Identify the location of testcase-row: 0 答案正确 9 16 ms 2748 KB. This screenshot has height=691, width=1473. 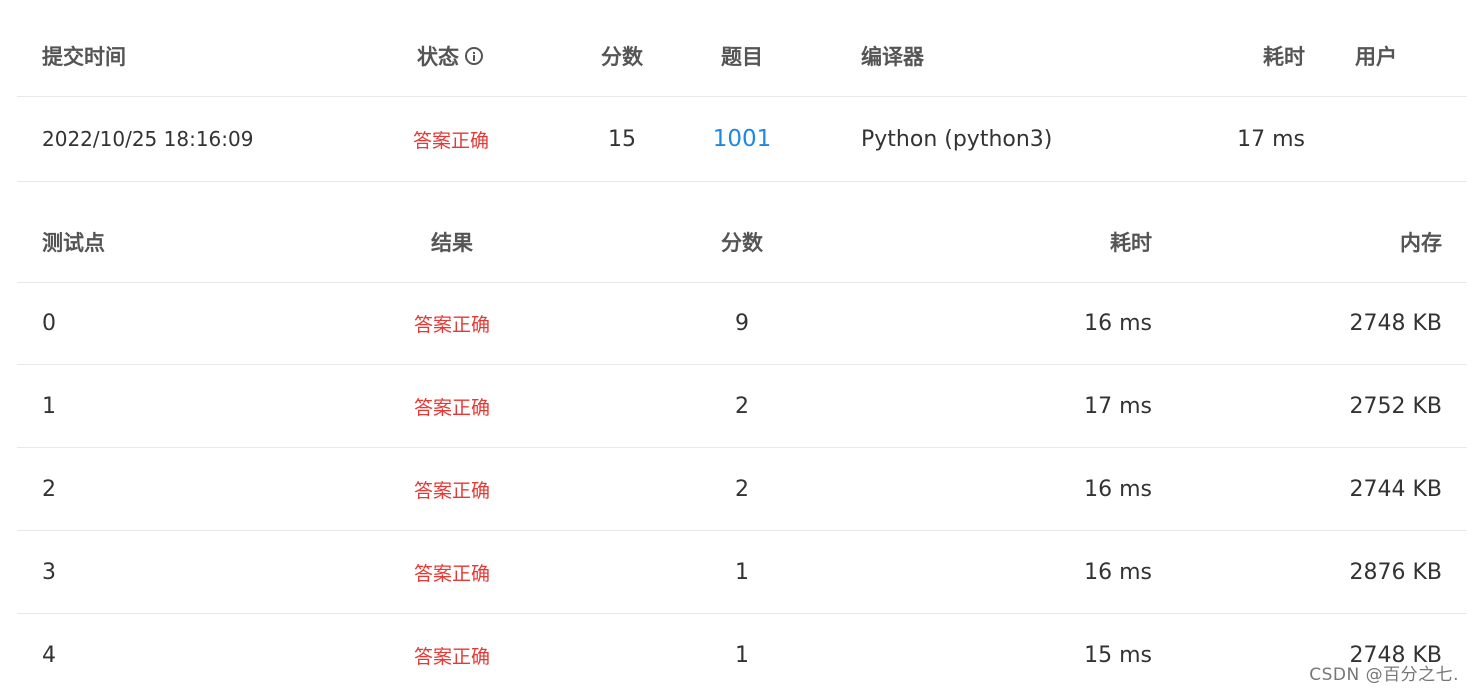
(742, 324).